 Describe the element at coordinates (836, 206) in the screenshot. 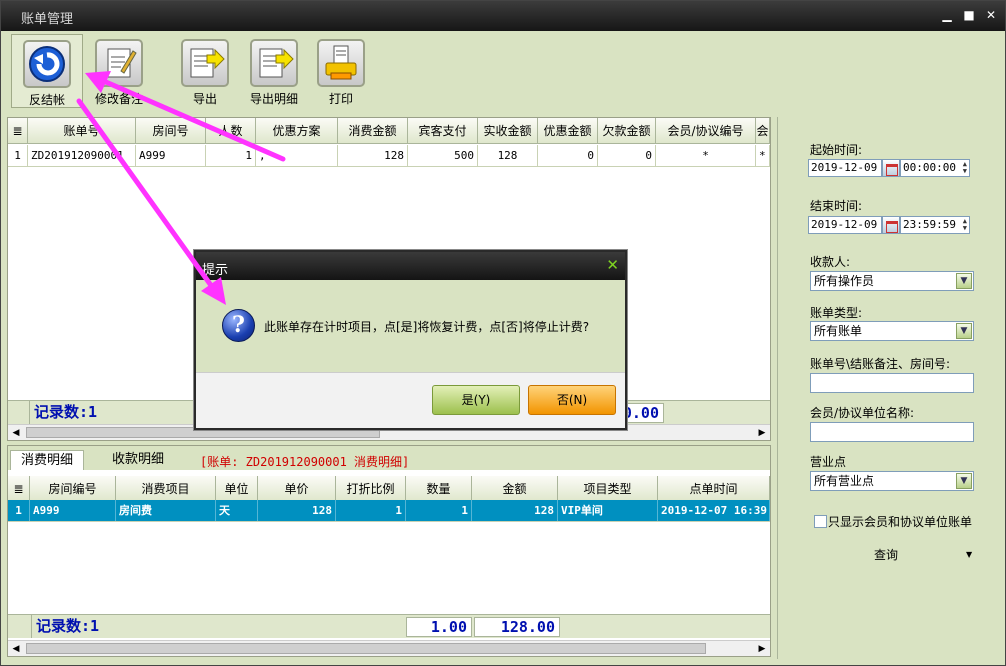

I see `end-time-label: 结束时间:` at that location.